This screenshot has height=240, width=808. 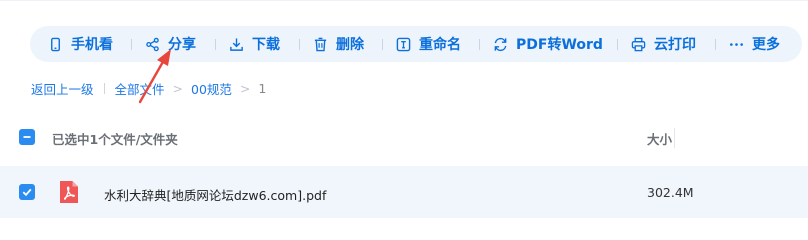 I want to click on minus-icon, so click(x=27, y=137).